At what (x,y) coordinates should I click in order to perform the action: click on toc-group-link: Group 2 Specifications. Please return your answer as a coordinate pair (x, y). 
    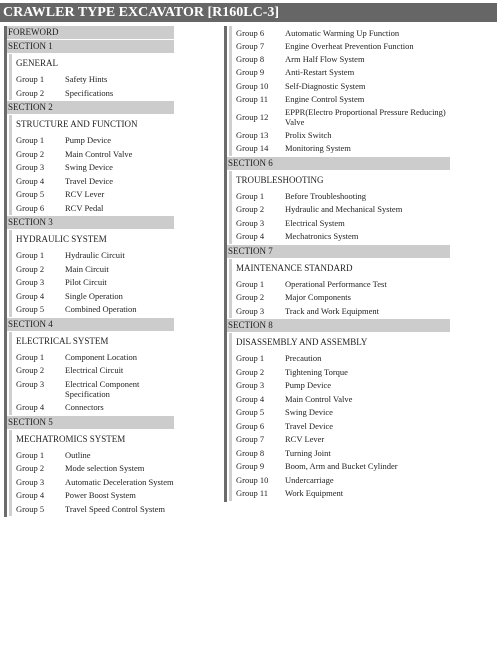
    Looking at the image, I should click on (93, 93).